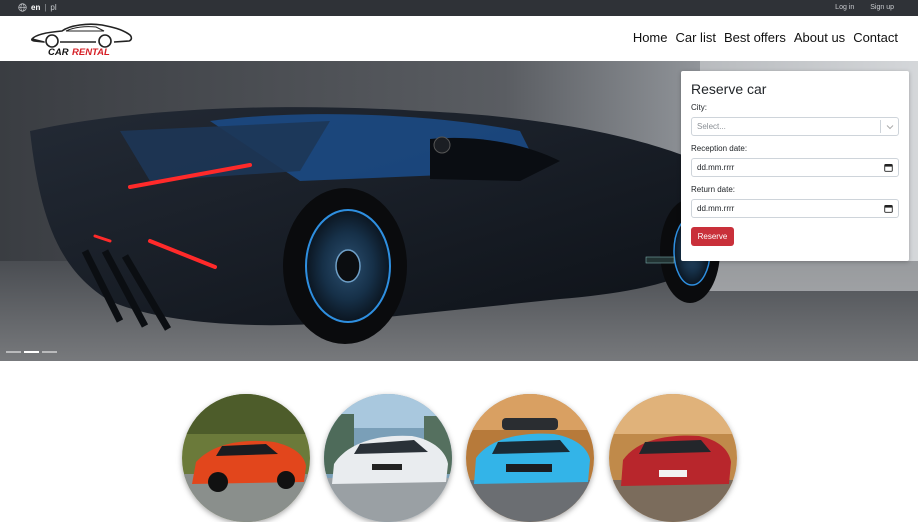 The width and height of the screenshot is (918, 522). Describe the element at coordinates (875, 37) in the screenshot. I see `nav-contact: Contact` at that location.